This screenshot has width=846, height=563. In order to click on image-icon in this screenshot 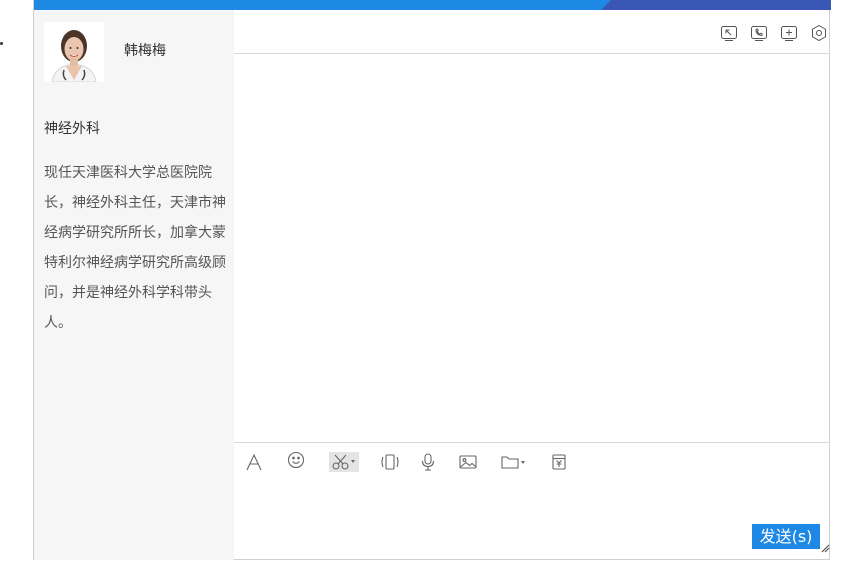, I will do `click(468, 462)`.